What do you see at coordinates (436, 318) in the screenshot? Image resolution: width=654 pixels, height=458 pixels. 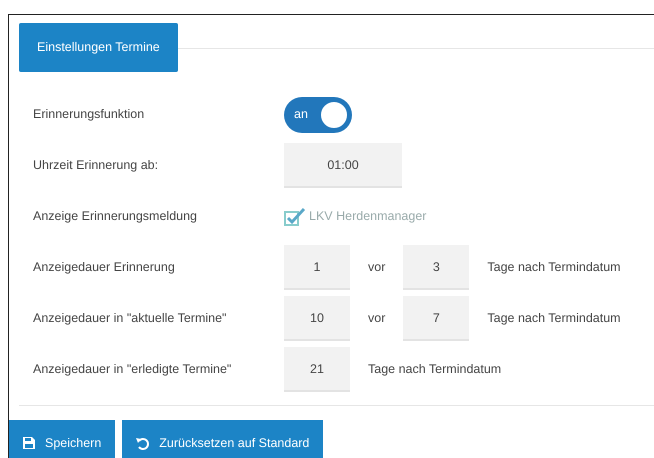 I see `input-field: 7` at bounding box center [436, 318].